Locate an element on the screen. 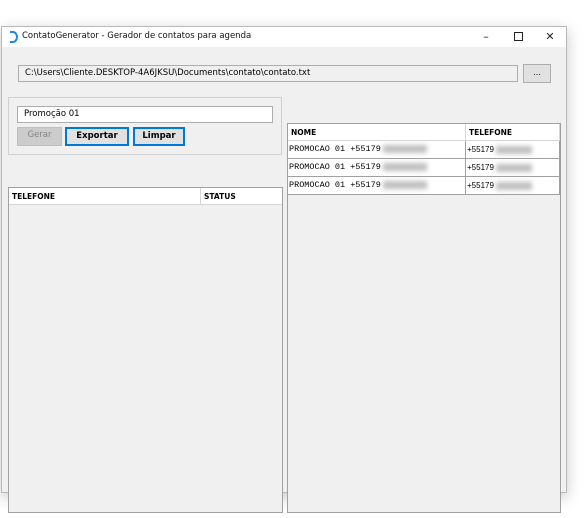 This screenshot has height=518, width=587. maximize-button is located at coordinates (518, 37).